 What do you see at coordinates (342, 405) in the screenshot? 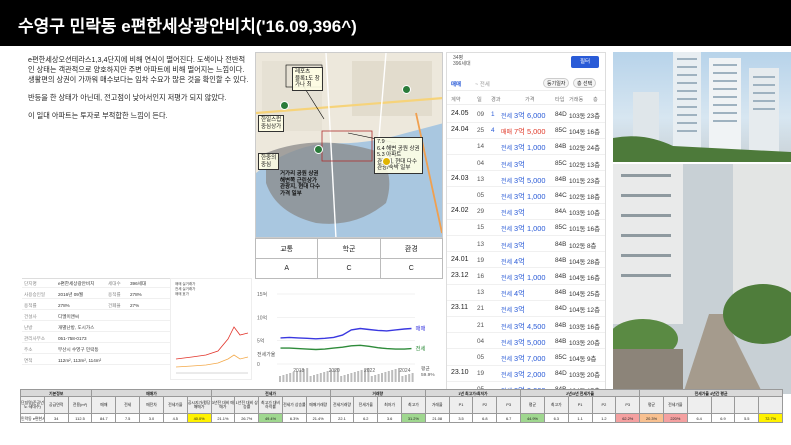
I see `table-column-header: 전세거래량` at bounding box center [342, 405].